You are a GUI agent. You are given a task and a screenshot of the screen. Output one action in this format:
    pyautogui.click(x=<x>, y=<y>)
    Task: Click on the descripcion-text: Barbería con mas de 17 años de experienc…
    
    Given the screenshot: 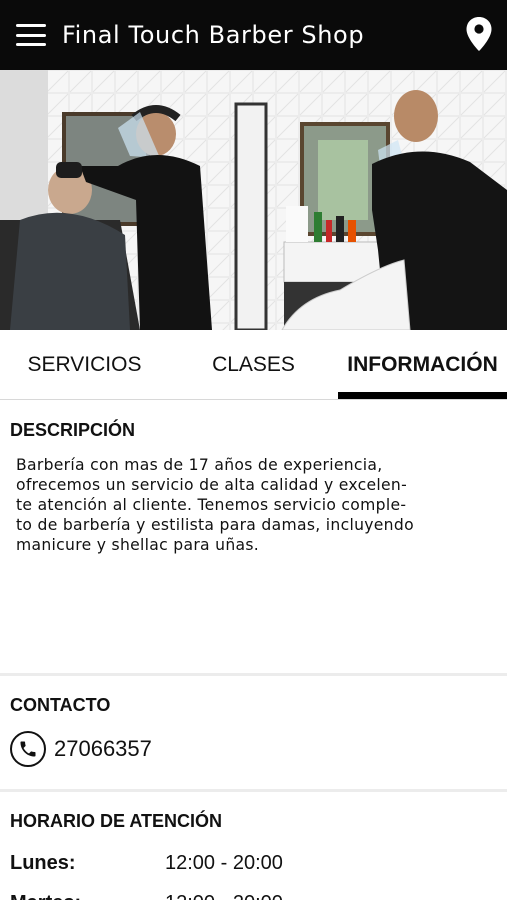 What is the action you would take?
    pyautogui.click(x=256, y=505)
    